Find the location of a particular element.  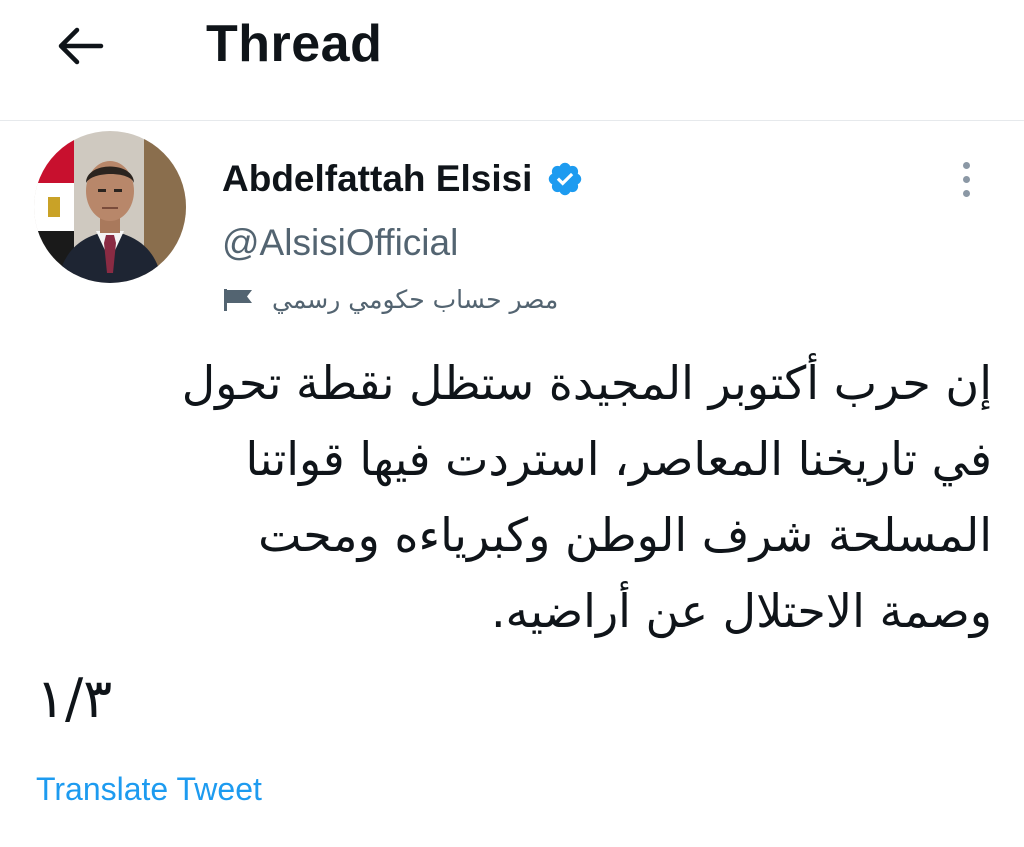

government-account-label: مصر حساب حكومي رسمي is located at coordinates (390, 300).